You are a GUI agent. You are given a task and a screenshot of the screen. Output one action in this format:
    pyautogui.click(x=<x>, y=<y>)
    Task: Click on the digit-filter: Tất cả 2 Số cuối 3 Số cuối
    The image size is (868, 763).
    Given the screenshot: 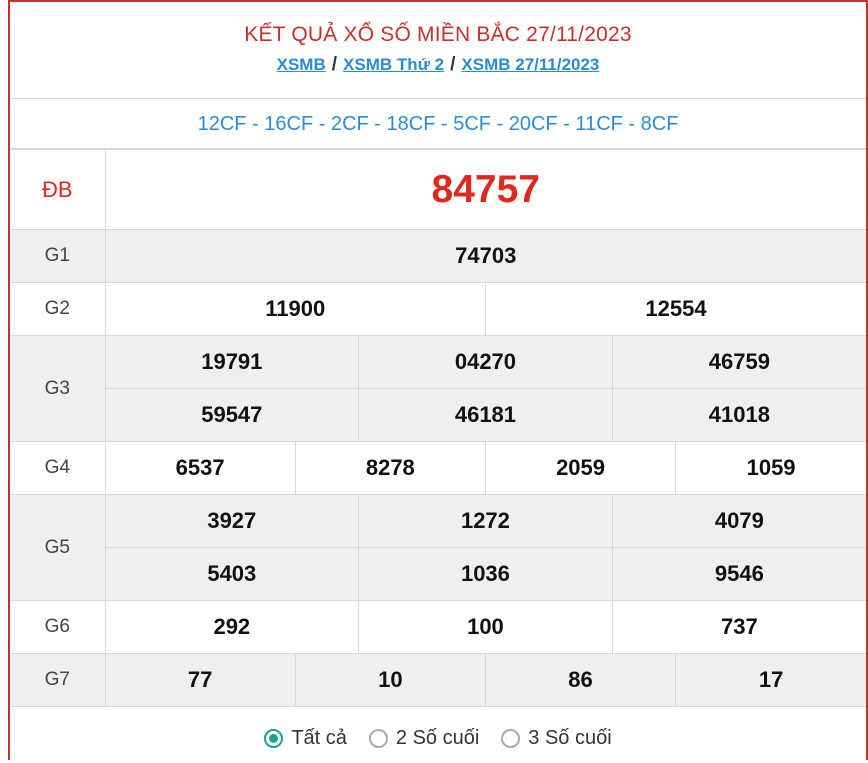 What is the action you would take?
    pyautogui.click(x=438, y=735)
    